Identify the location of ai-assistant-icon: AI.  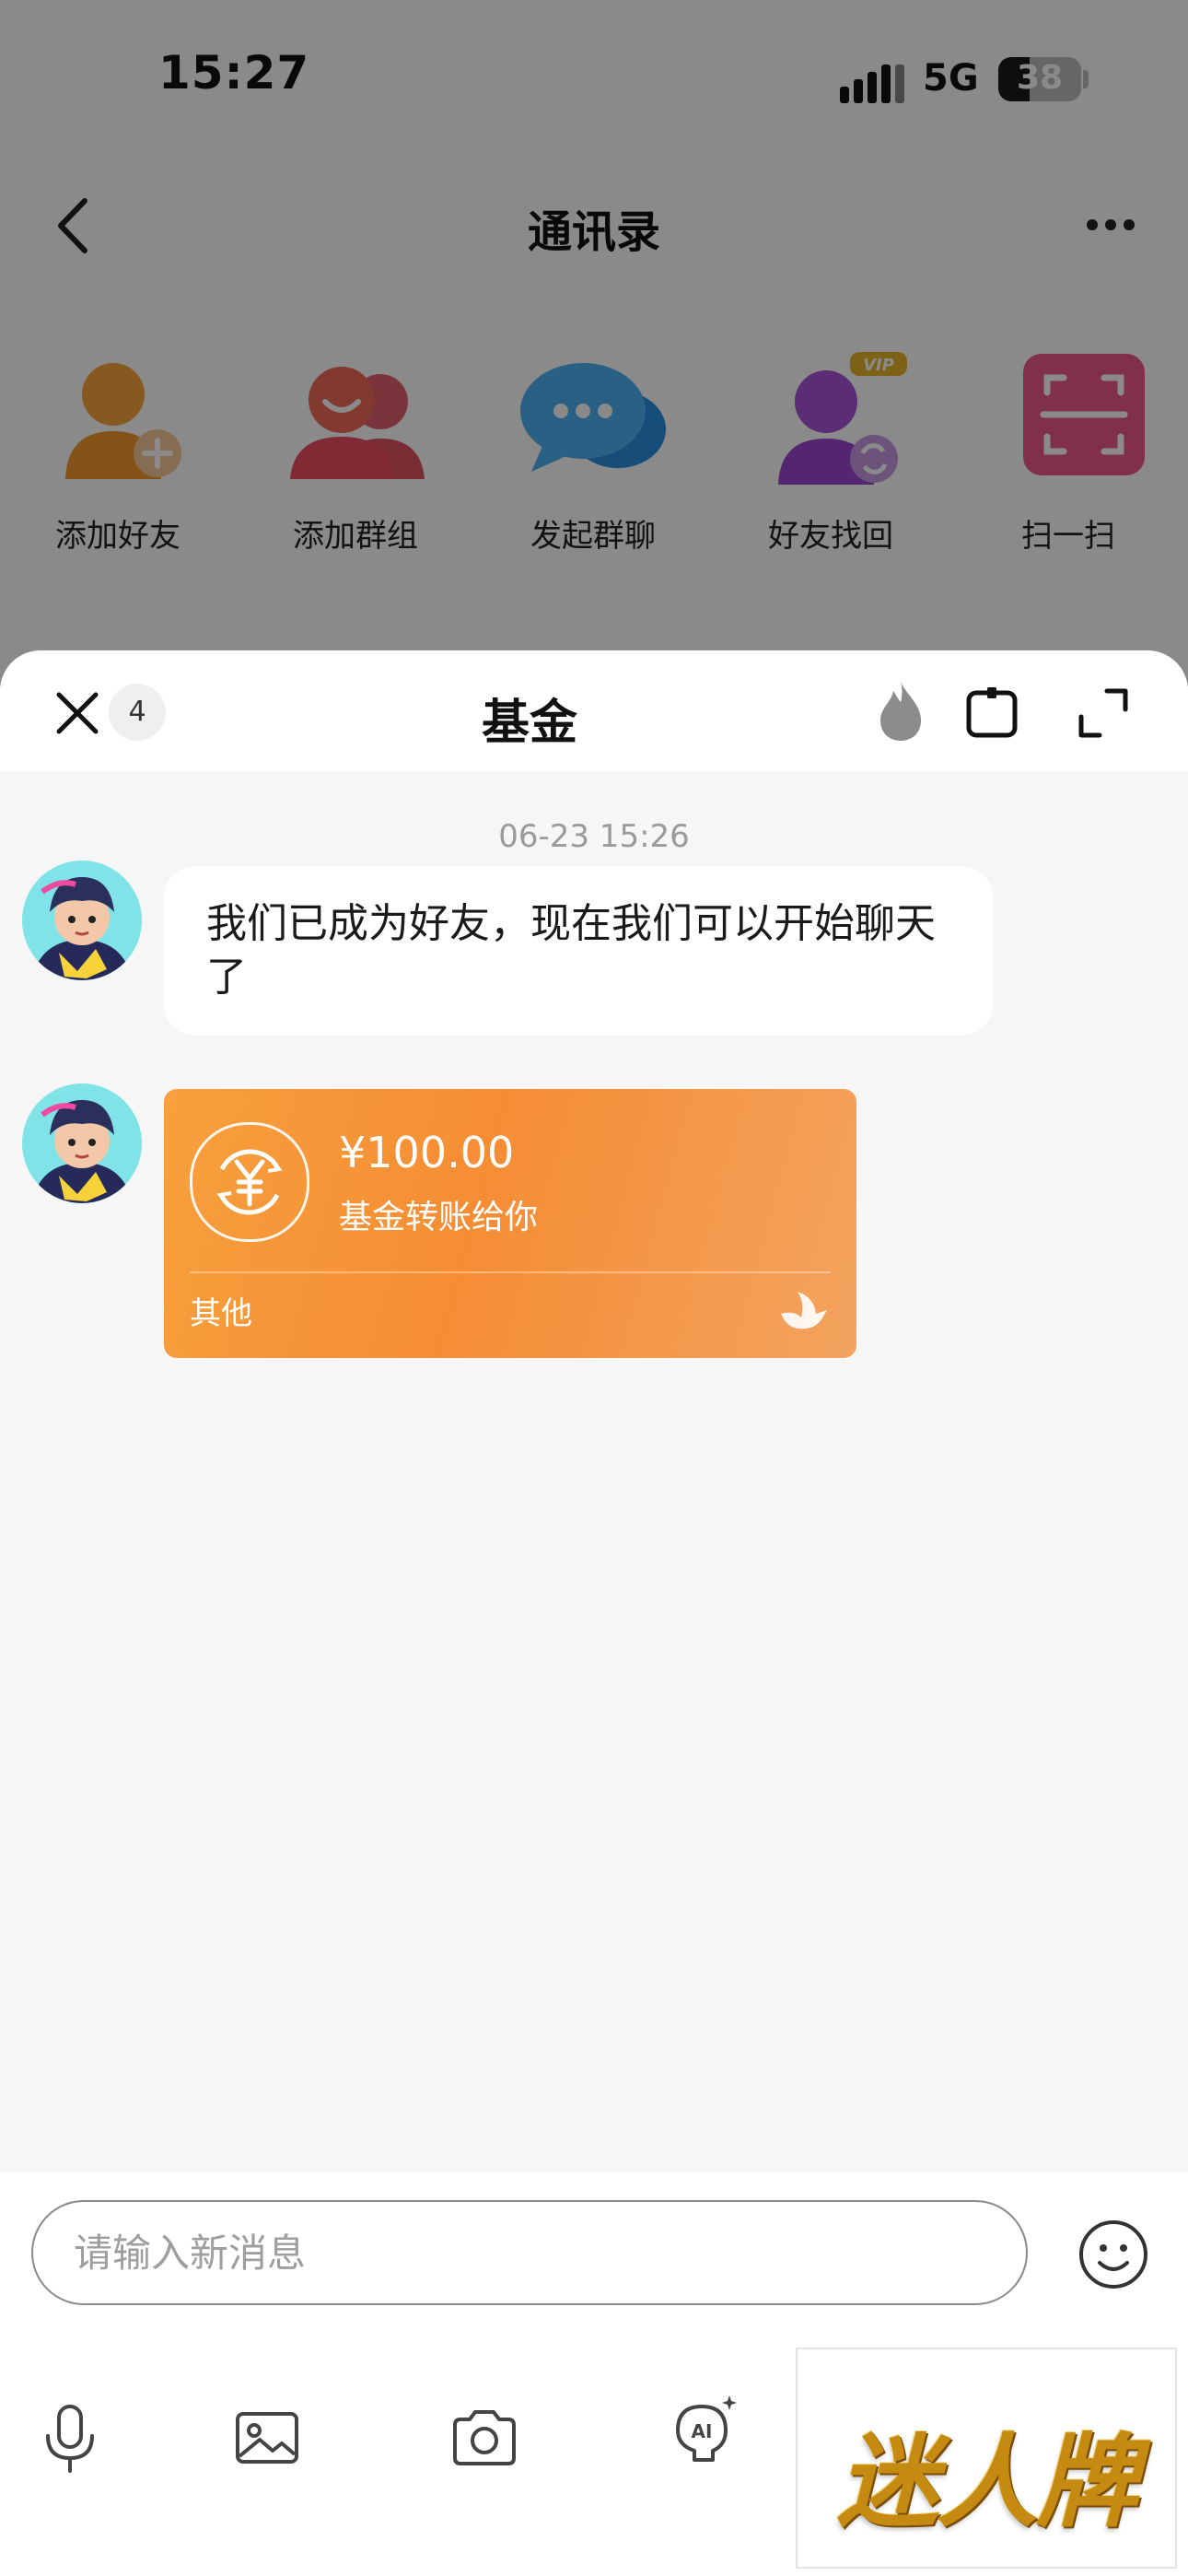
(702, 2430).